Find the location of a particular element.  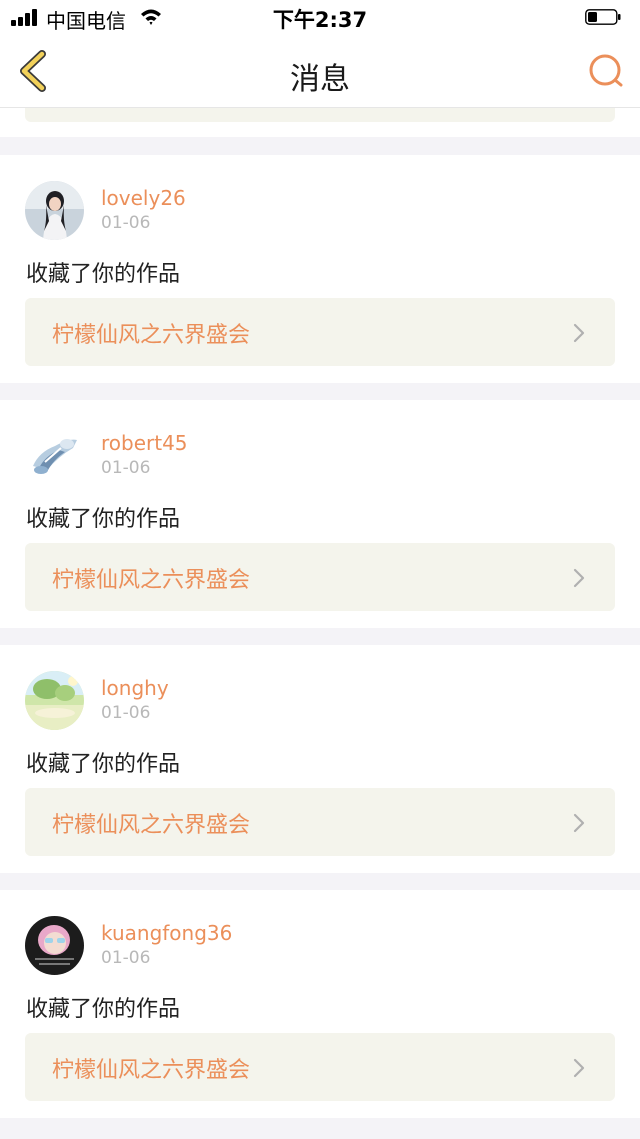

search-button is located at coordinates (606, 72).